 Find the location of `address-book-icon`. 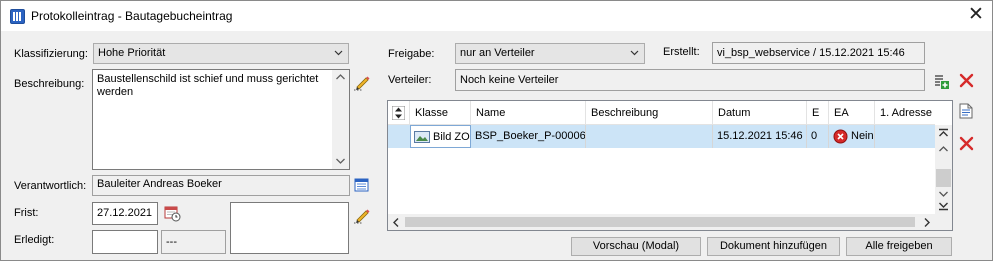

address-book-icon is located at coordinates (361, 185).